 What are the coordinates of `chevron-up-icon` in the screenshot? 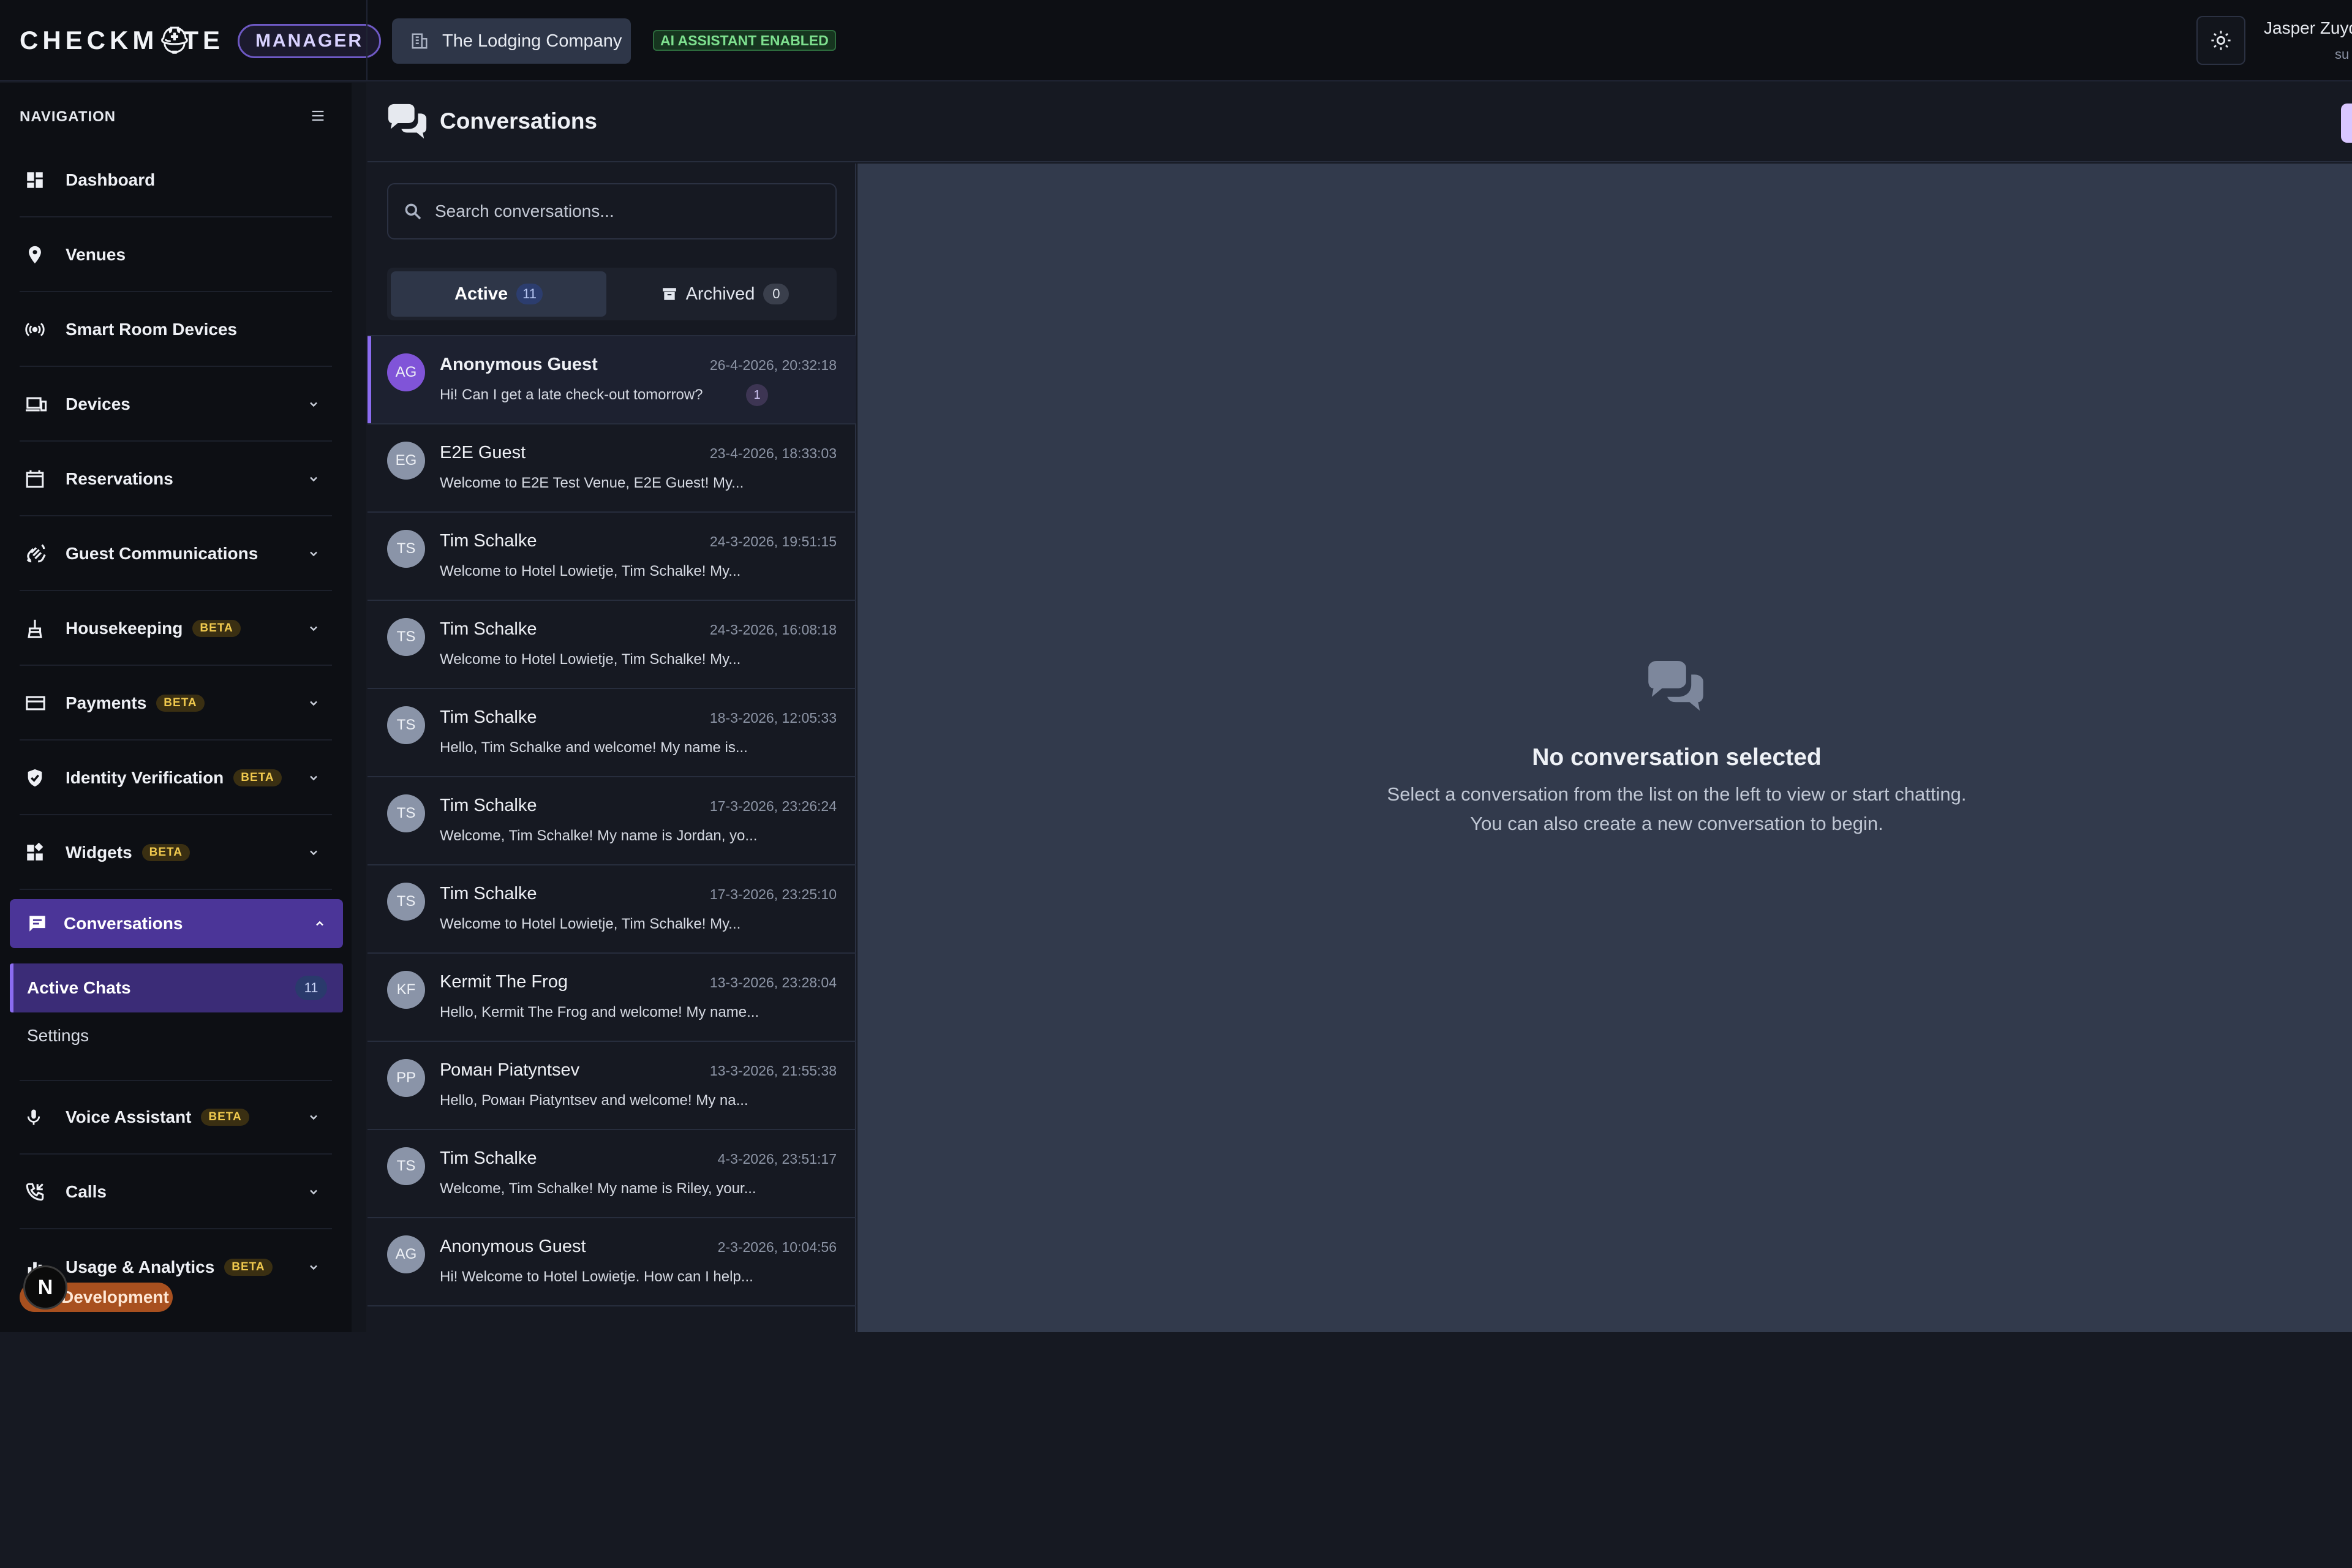 It's located at (319, 924).